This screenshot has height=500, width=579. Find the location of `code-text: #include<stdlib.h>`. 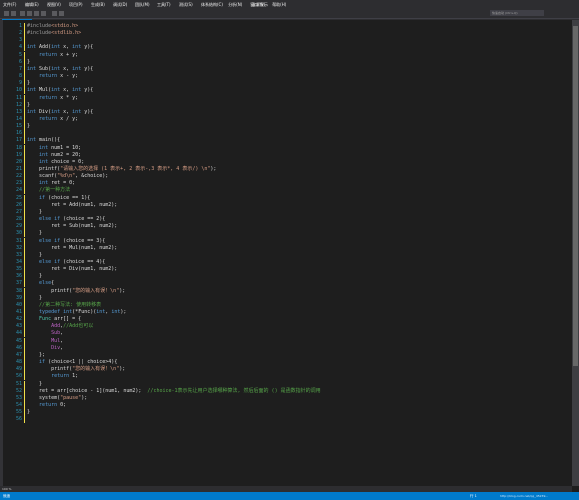

code-text: #include<stdlib.h> is located at coordinates (54, 33).